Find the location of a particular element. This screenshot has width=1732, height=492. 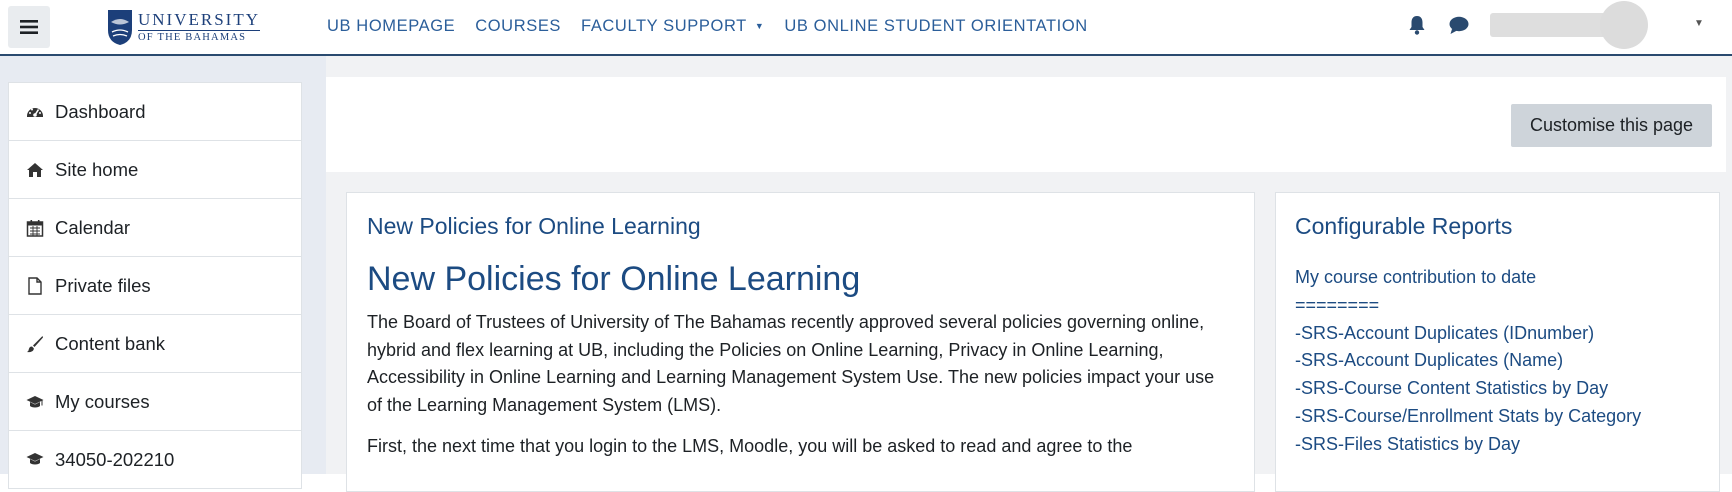

caret-down-icon: ▼ is located at coordinates (759, 26).